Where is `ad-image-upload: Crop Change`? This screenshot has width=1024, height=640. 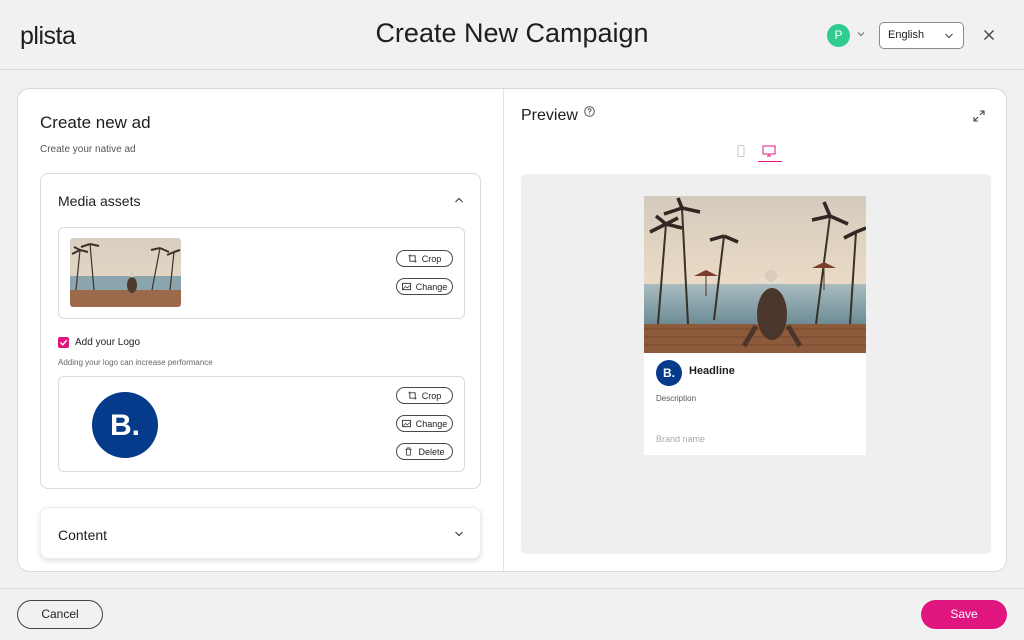
ad-image-upload: Crop Change is located at coordinates (261, 273).